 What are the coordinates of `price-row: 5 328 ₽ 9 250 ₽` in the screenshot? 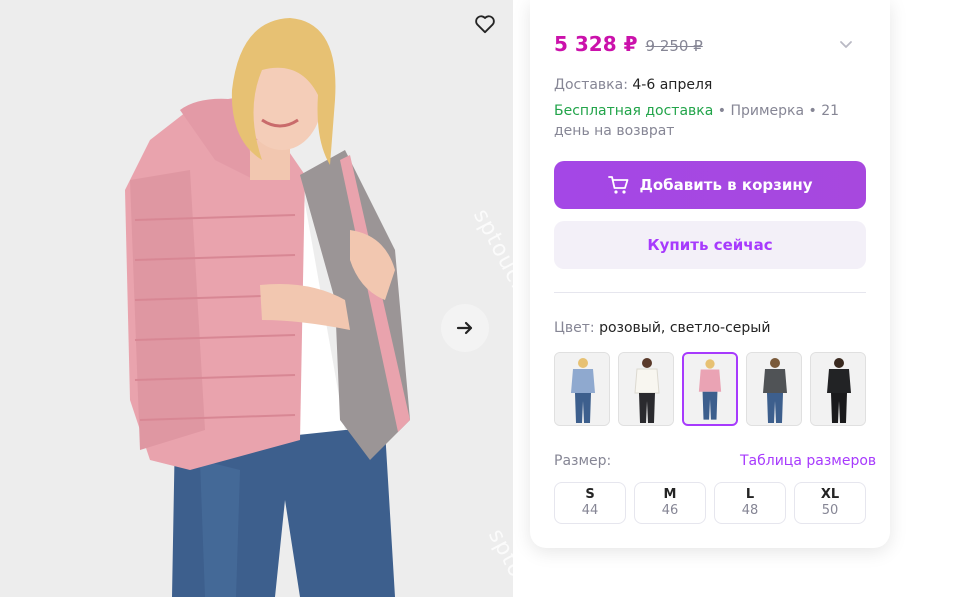 It's located at (628, 44).